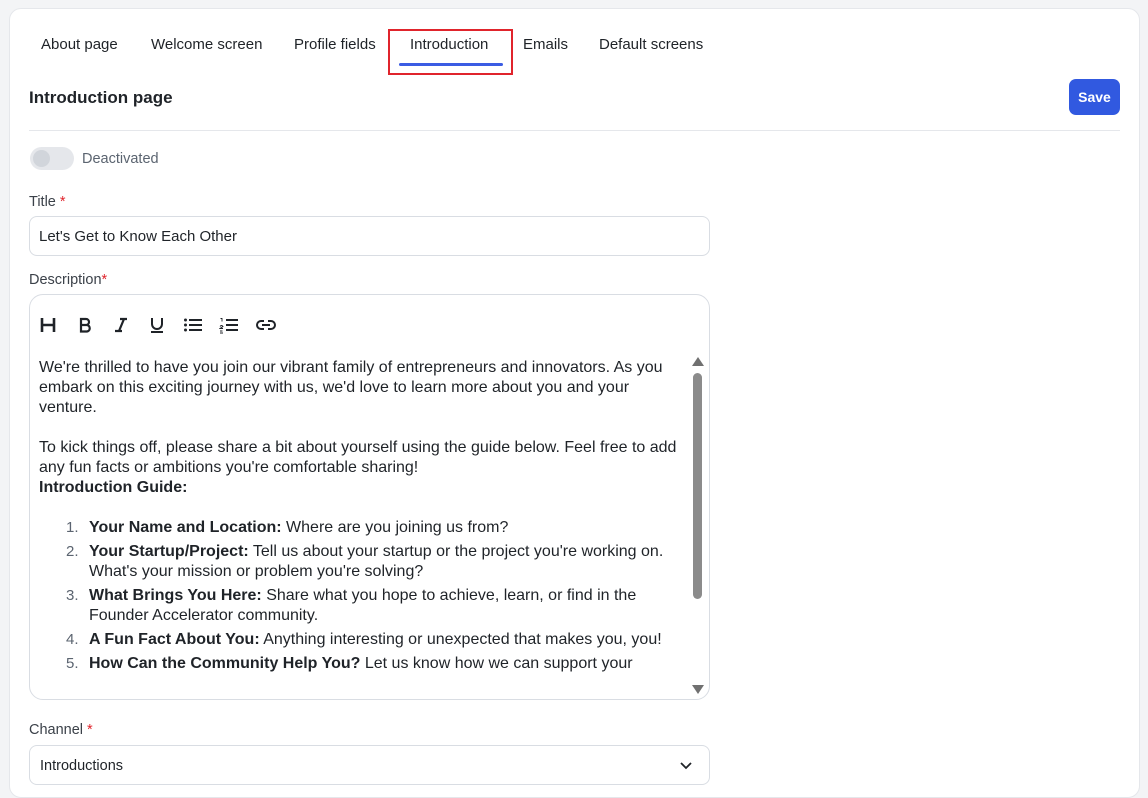  I want to click on list-number: 1., so click(72, 527).